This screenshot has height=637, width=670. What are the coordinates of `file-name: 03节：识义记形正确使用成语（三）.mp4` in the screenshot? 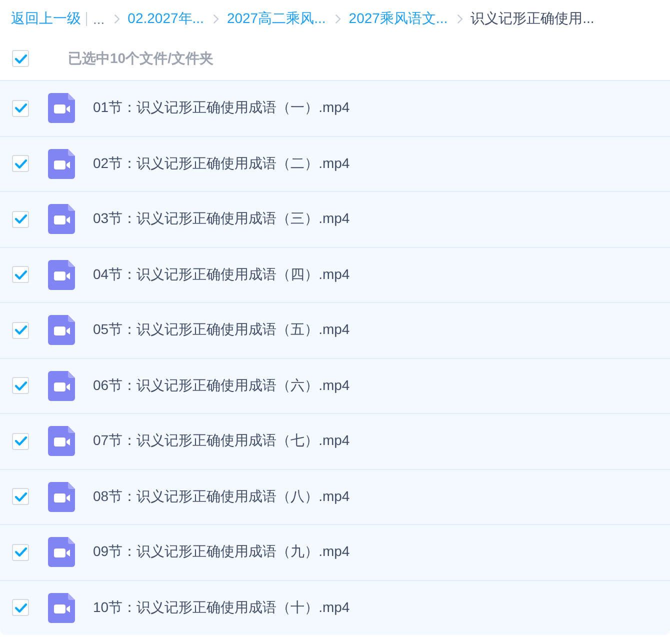 It's located at (221, 219).